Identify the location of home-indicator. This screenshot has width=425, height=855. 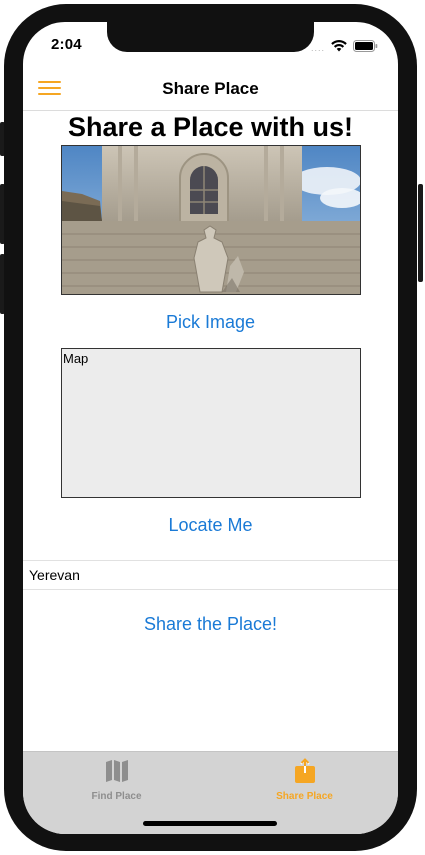
(210, 823).